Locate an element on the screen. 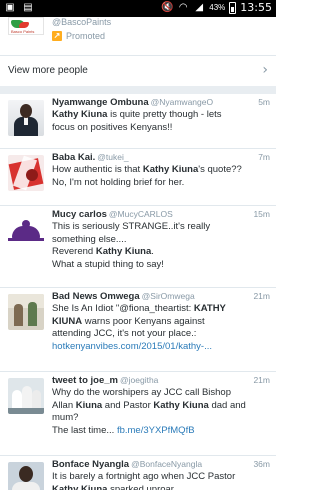 This screenshot has height=490, width=320. promoted-handle: @BascoPaints is located at coordinates (81, 22).